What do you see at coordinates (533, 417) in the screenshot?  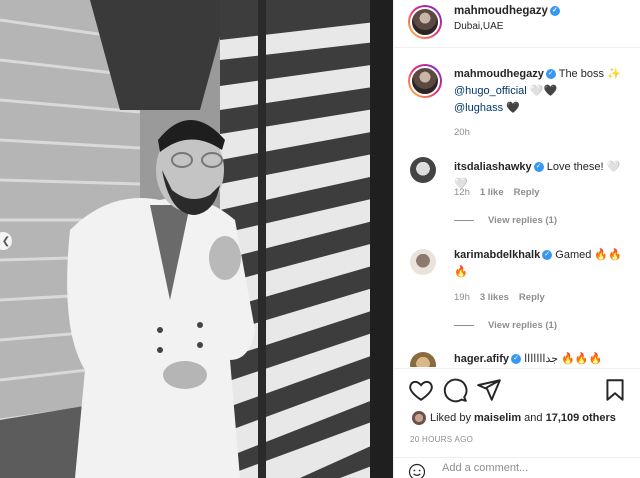 I see `likes-middle: and` at bounding box center [533, 417].